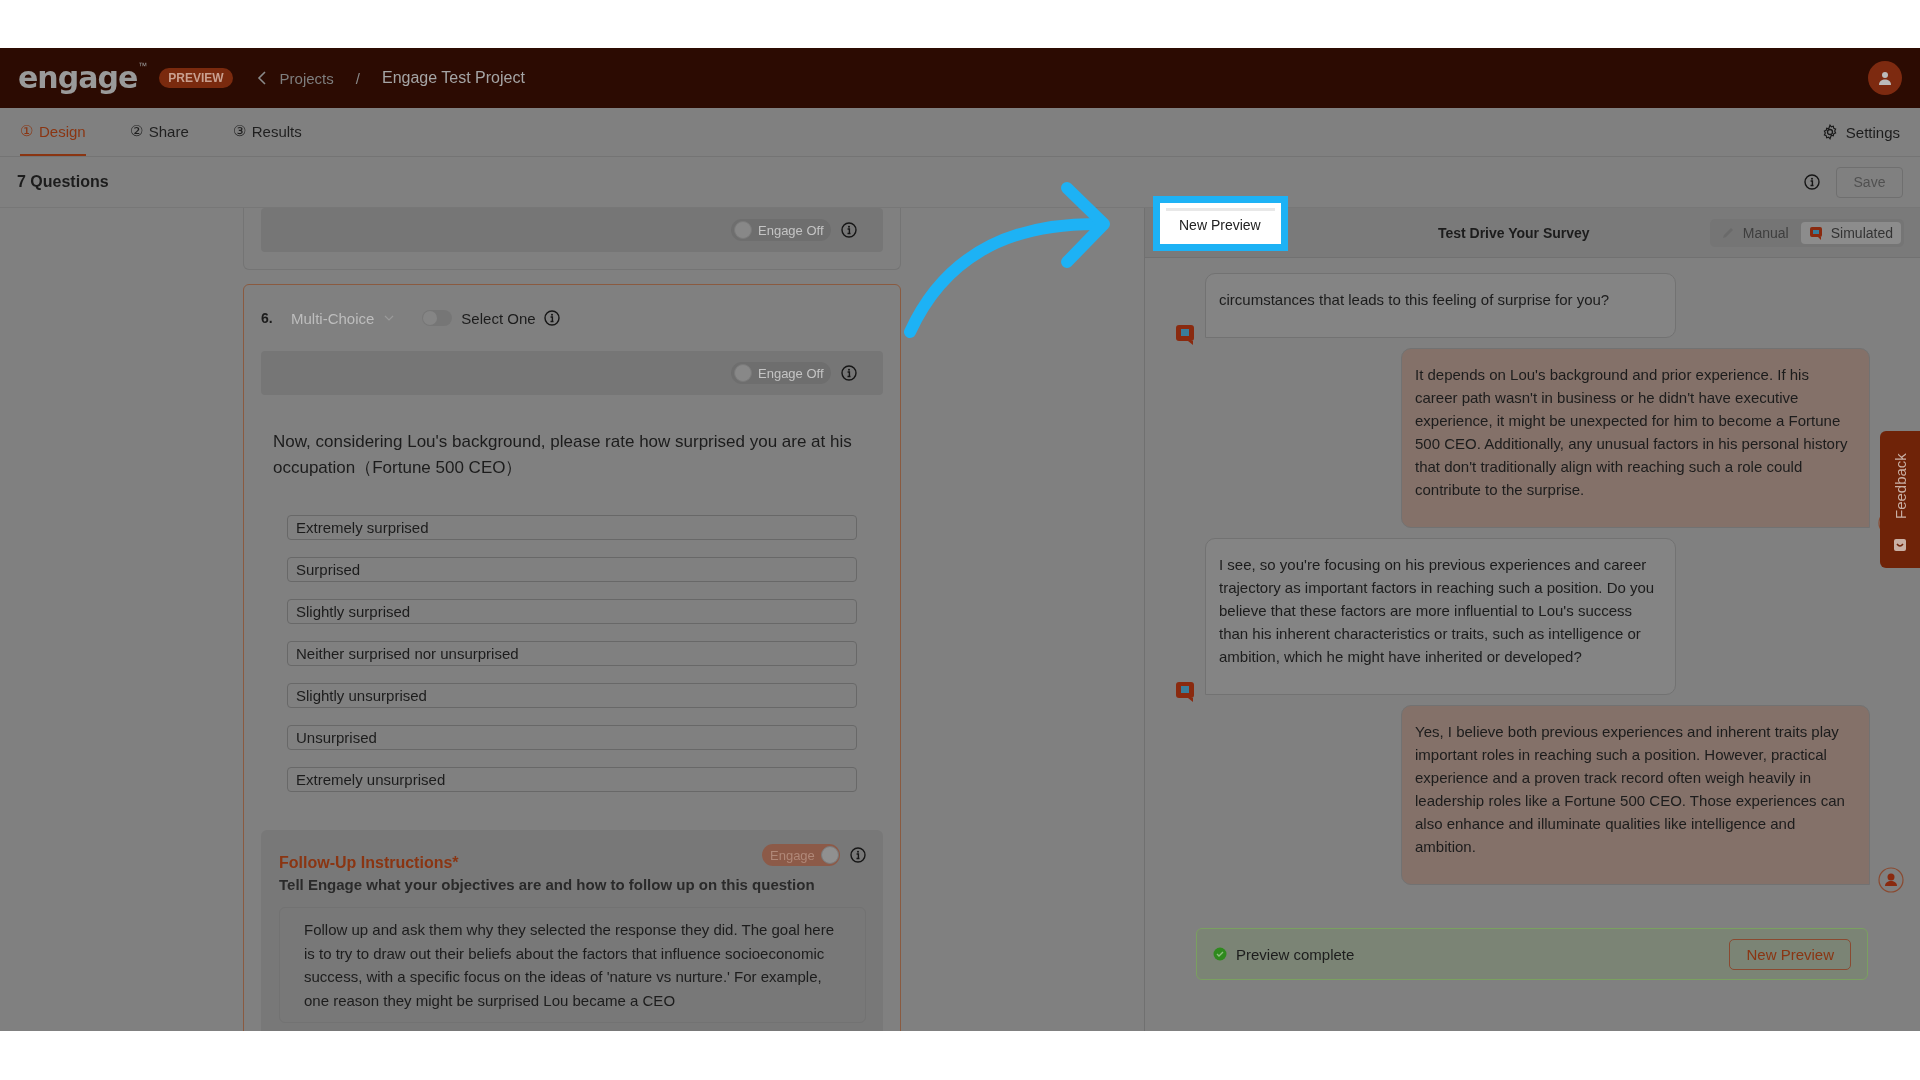  I want to click on user-avatar-icon, so click(1885, 78).